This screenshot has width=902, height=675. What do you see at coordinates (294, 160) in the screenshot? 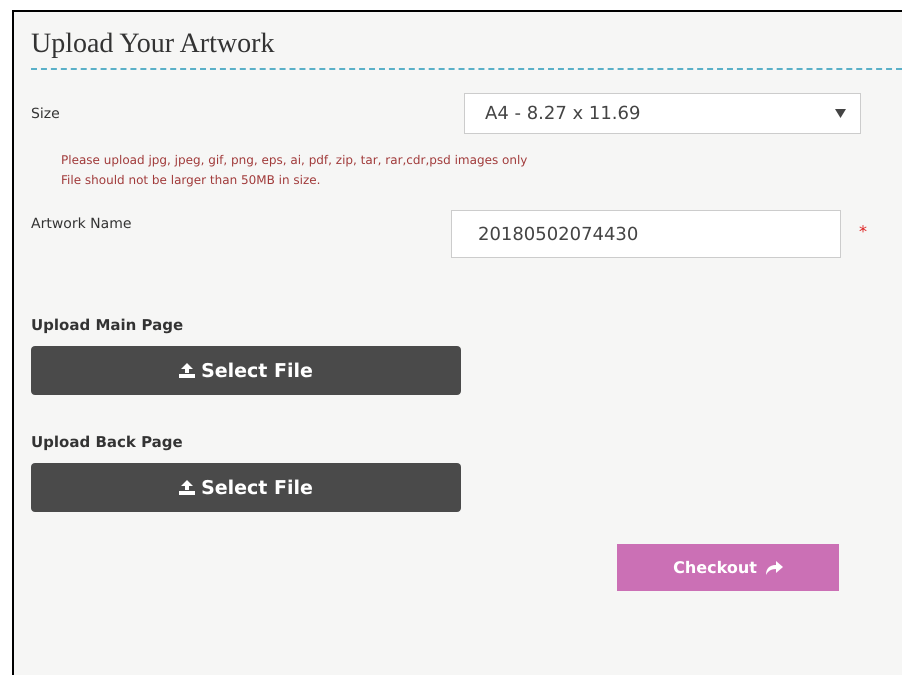
I see `upload-note: Please upload jpg, jpeg, gif, png, eps, ai, pdf, zip, tar, rar,cdr,psd images only` at bounding box center [294, 160].